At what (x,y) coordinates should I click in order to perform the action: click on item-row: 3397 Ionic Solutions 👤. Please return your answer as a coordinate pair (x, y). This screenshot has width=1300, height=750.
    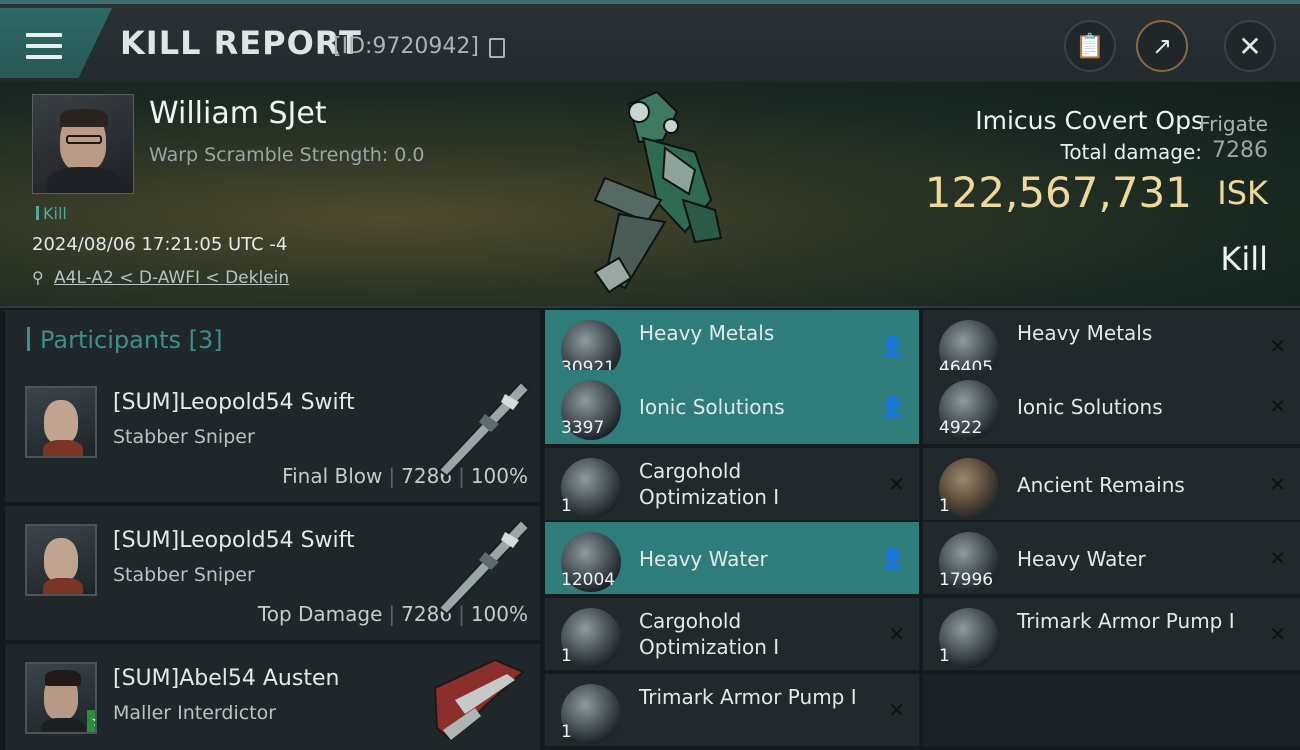
    Looking at the image, I should click on (732, 407).